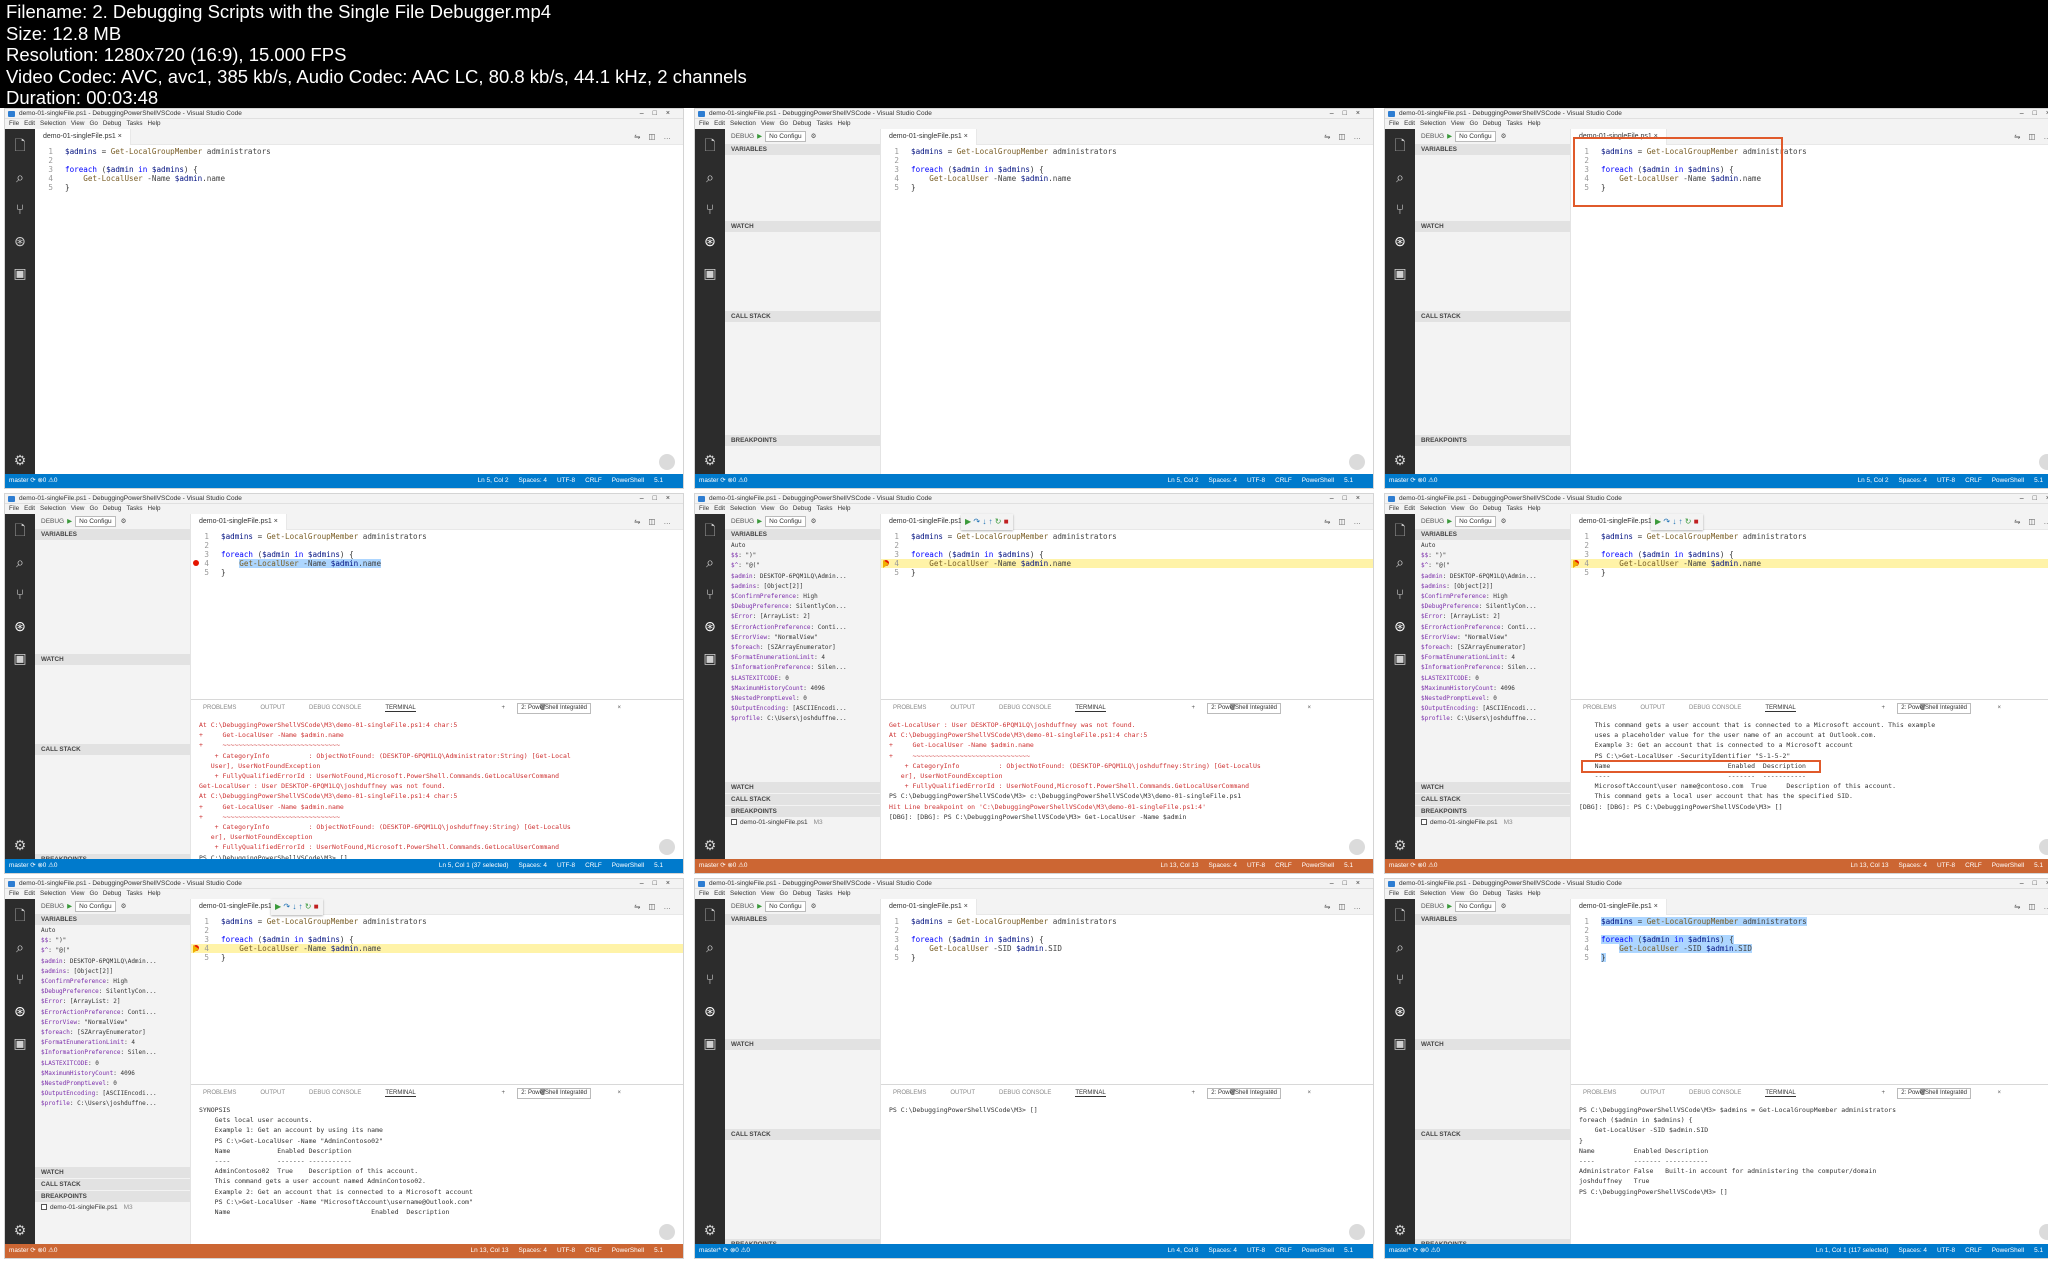  I want to click on status-item: 5.1, so click(2038, 1250).